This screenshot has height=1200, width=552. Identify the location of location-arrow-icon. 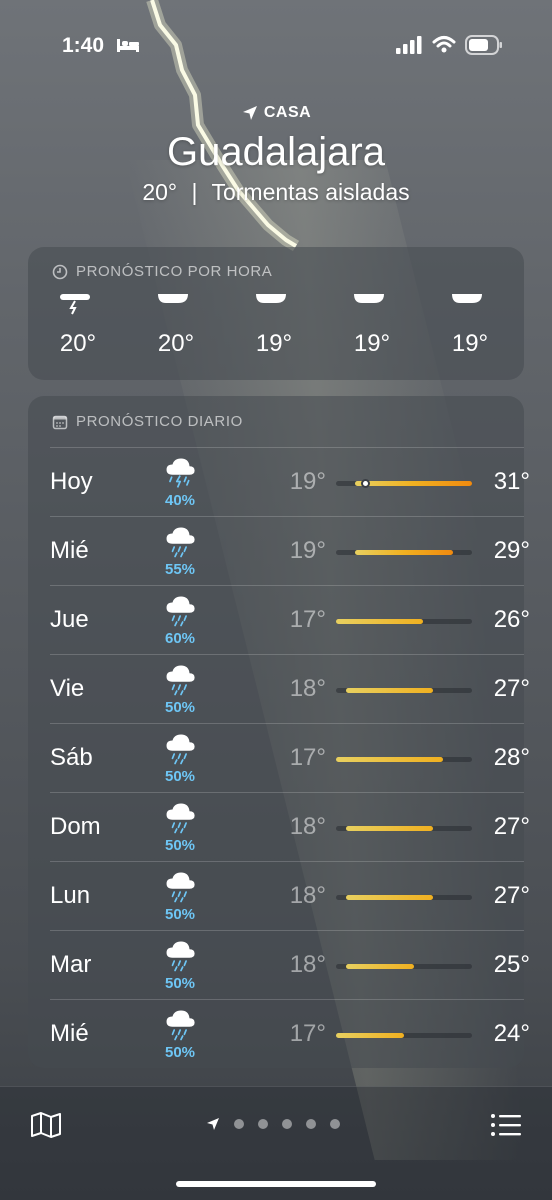
(249, 113).